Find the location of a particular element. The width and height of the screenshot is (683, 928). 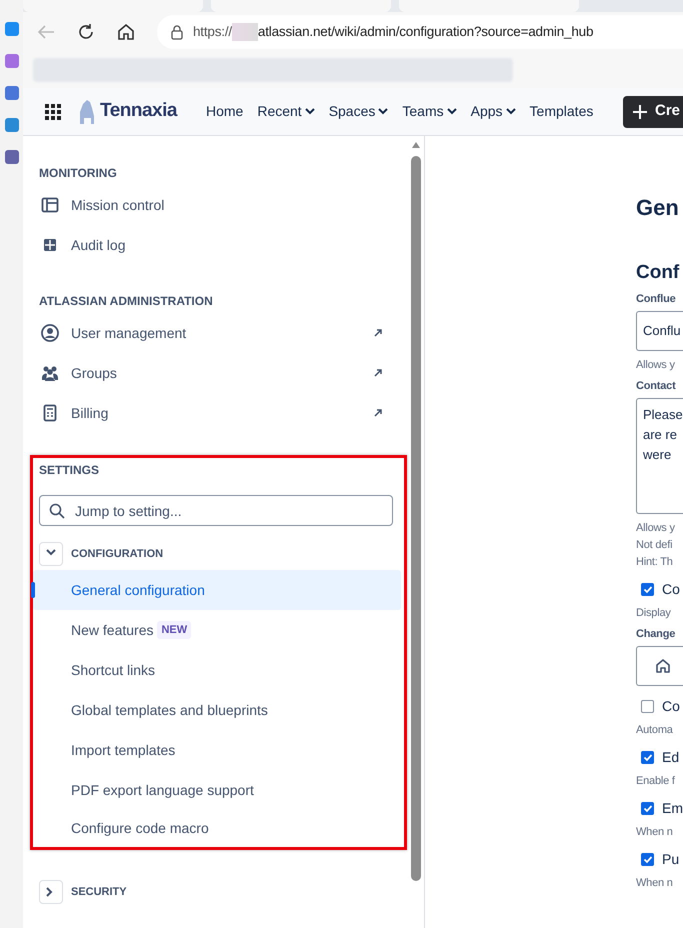

help-text: Display is located at coordinates (654, 613).